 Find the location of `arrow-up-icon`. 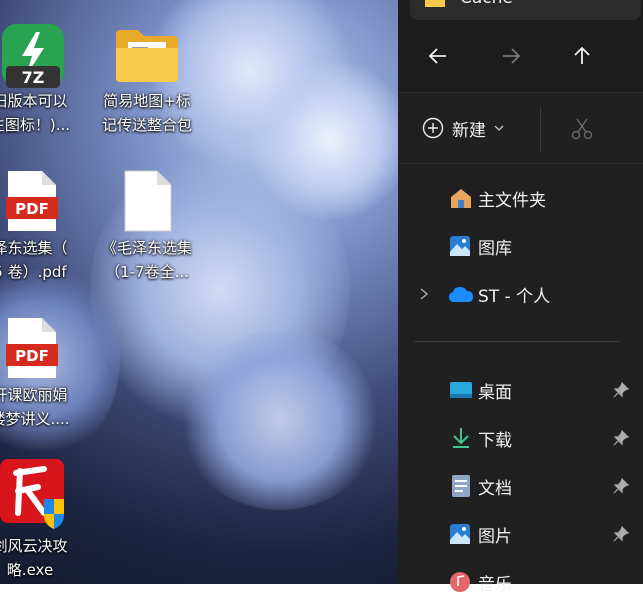

arrow-up-icon is located at coordinates (582, 55).